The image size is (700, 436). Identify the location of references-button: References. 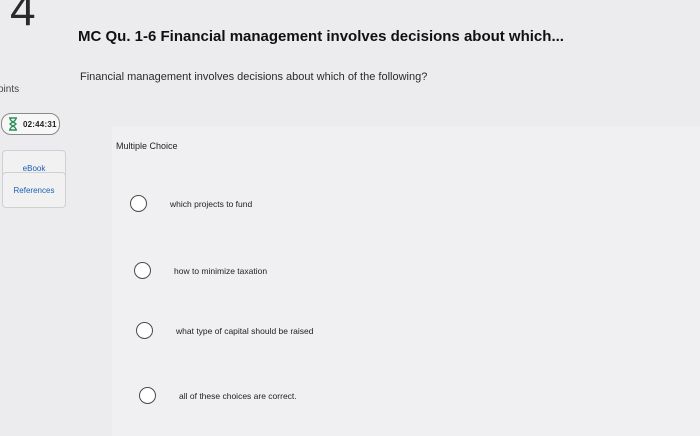
(34, 190).